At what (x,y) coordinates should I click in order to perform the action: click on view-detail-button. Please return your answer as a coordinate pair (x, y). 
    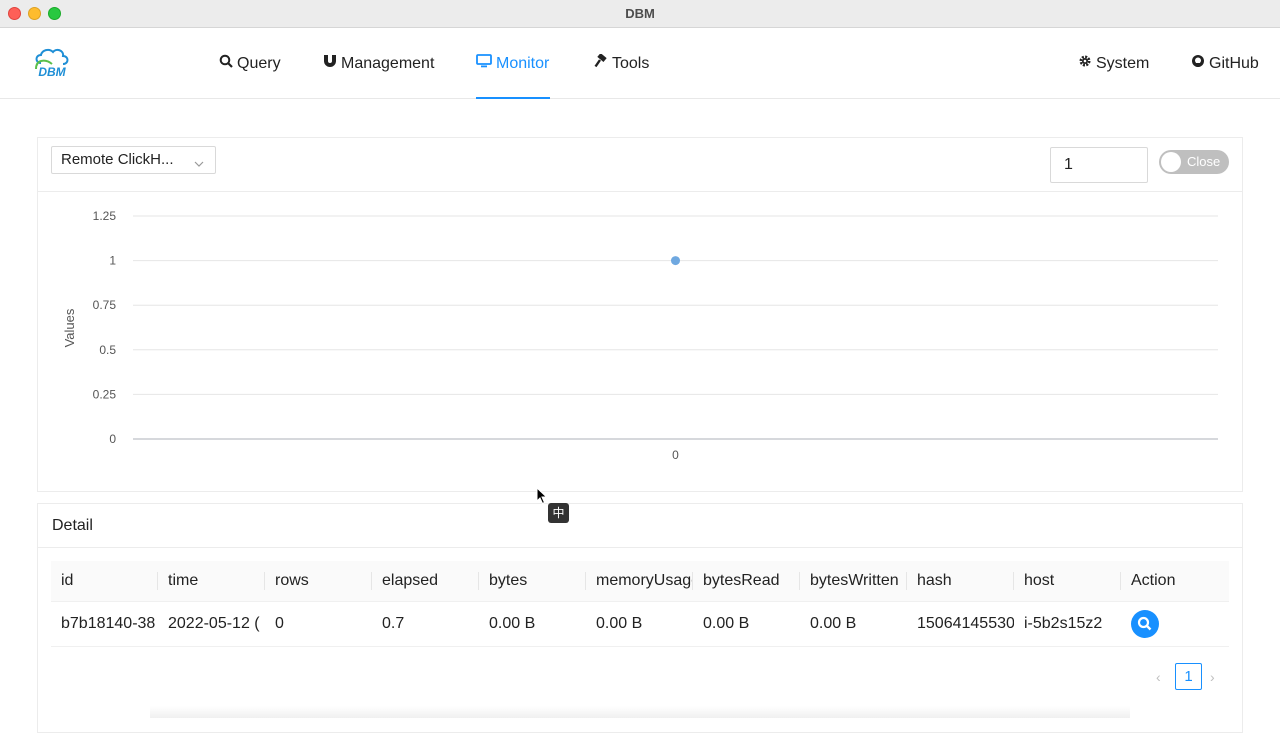
    Looking at the image, I should click on (1145, 623).